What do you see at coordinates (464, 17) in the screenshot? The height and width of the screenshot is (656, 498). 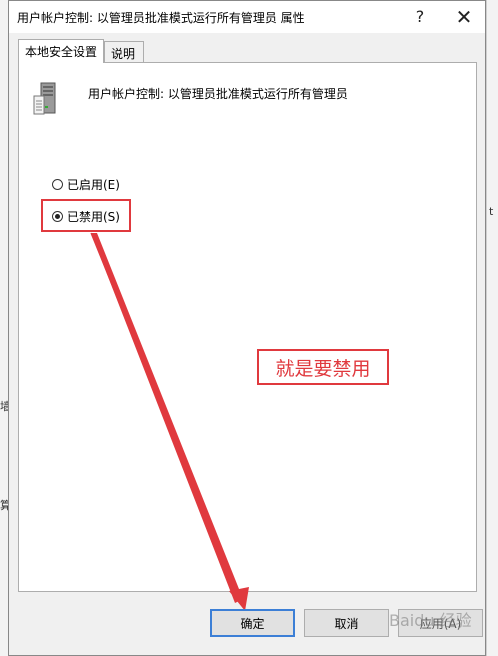 I see `close-button: ✕` at bounding box center [464, 17].